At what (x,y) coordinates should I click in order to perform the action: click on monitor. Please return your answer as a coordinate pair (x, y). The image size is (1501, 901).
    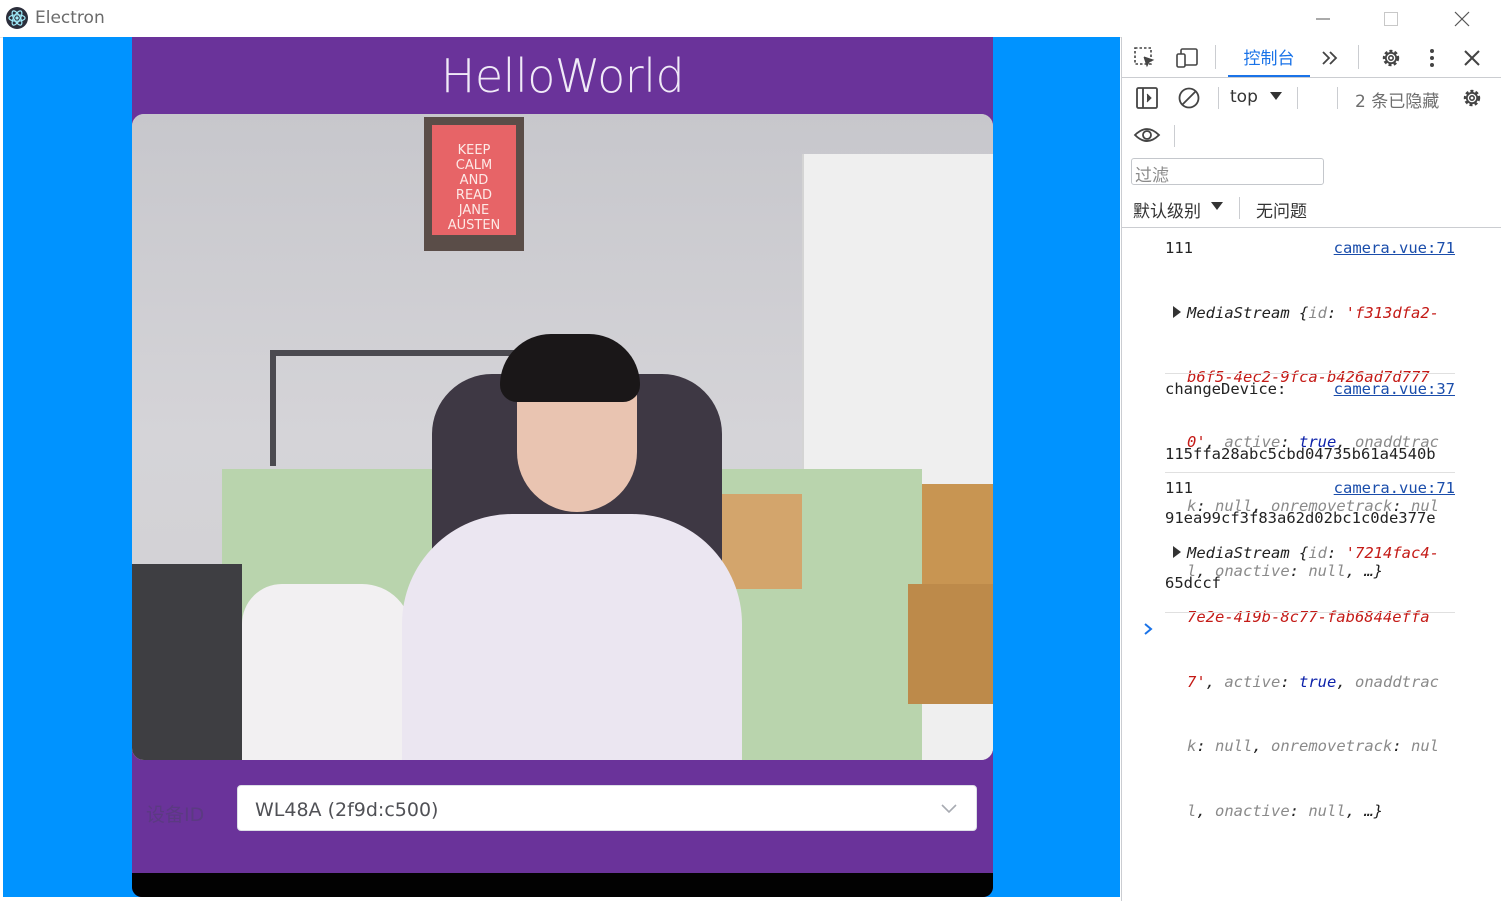
    Looking at the image, I should click on (187, 662).